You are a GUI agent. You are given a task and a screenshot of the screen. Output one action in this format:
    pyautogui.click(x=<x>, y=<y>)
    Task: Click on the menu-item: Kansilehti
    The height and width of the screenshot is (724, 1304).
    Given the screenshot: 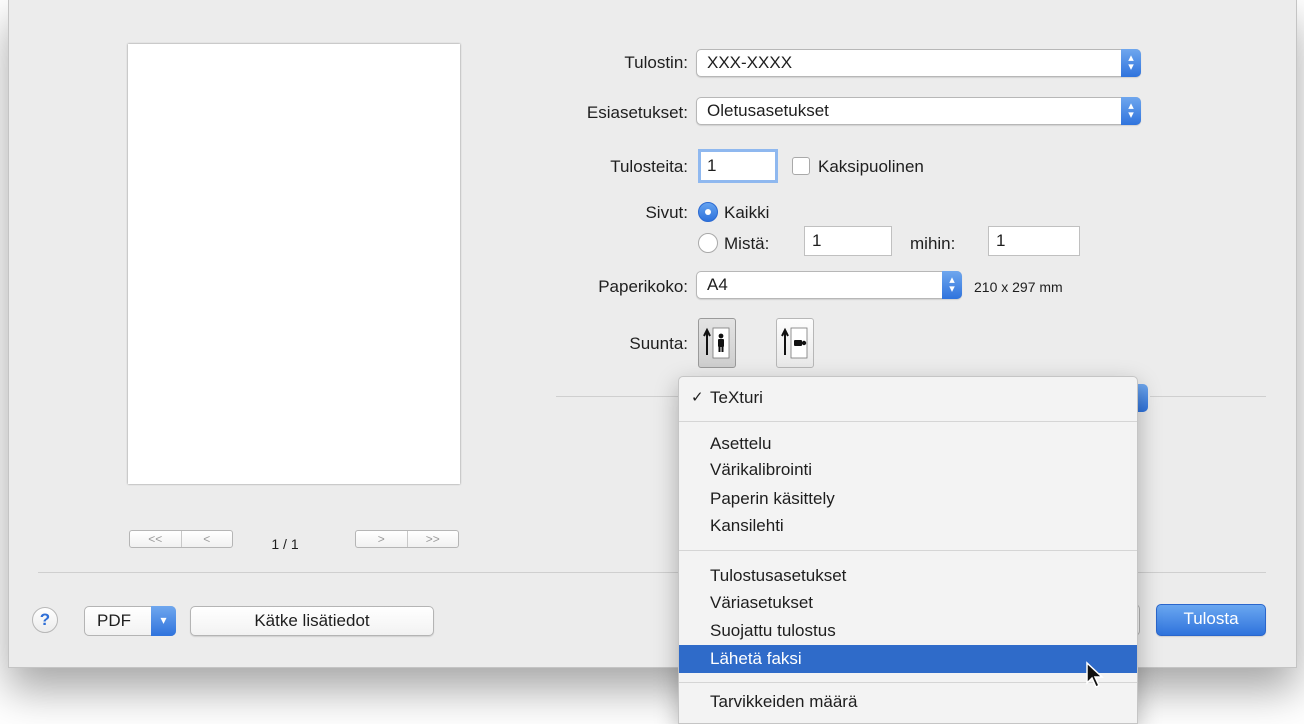 What is the action you would take?
    pyautogui.click(x=908, y=526)
    